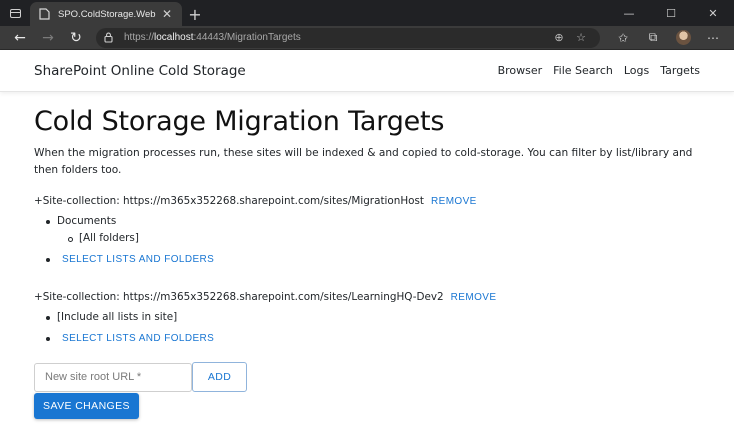 This screenshot has width=734, height=432. I want to click on browser-tab: SPO.ColdStorage.Web ✕, so click(106, 14).